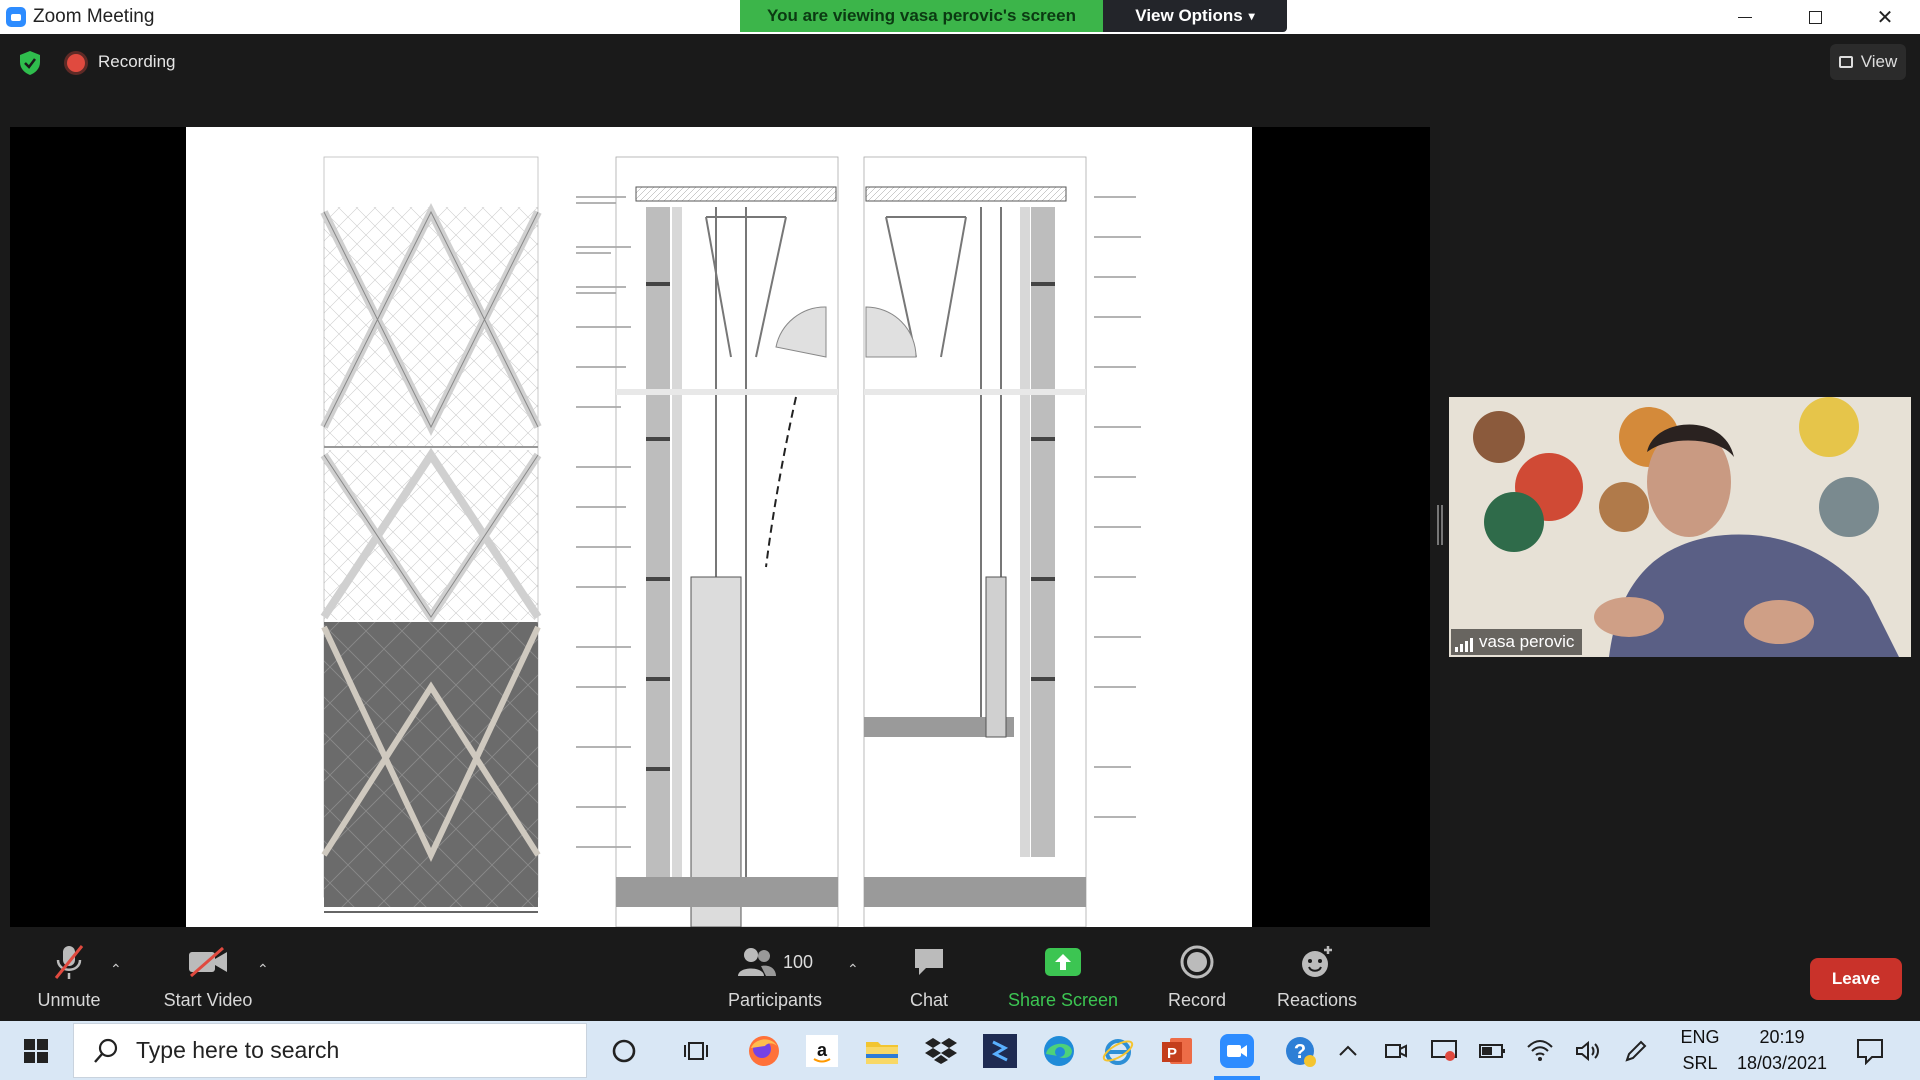 Image resolution: width=1920 pixels, height=1080 pixels. What do you see at coordinates (1000, 1051) in the screenshot?
I see `app-icon` at bounding box center [1000, 1051].